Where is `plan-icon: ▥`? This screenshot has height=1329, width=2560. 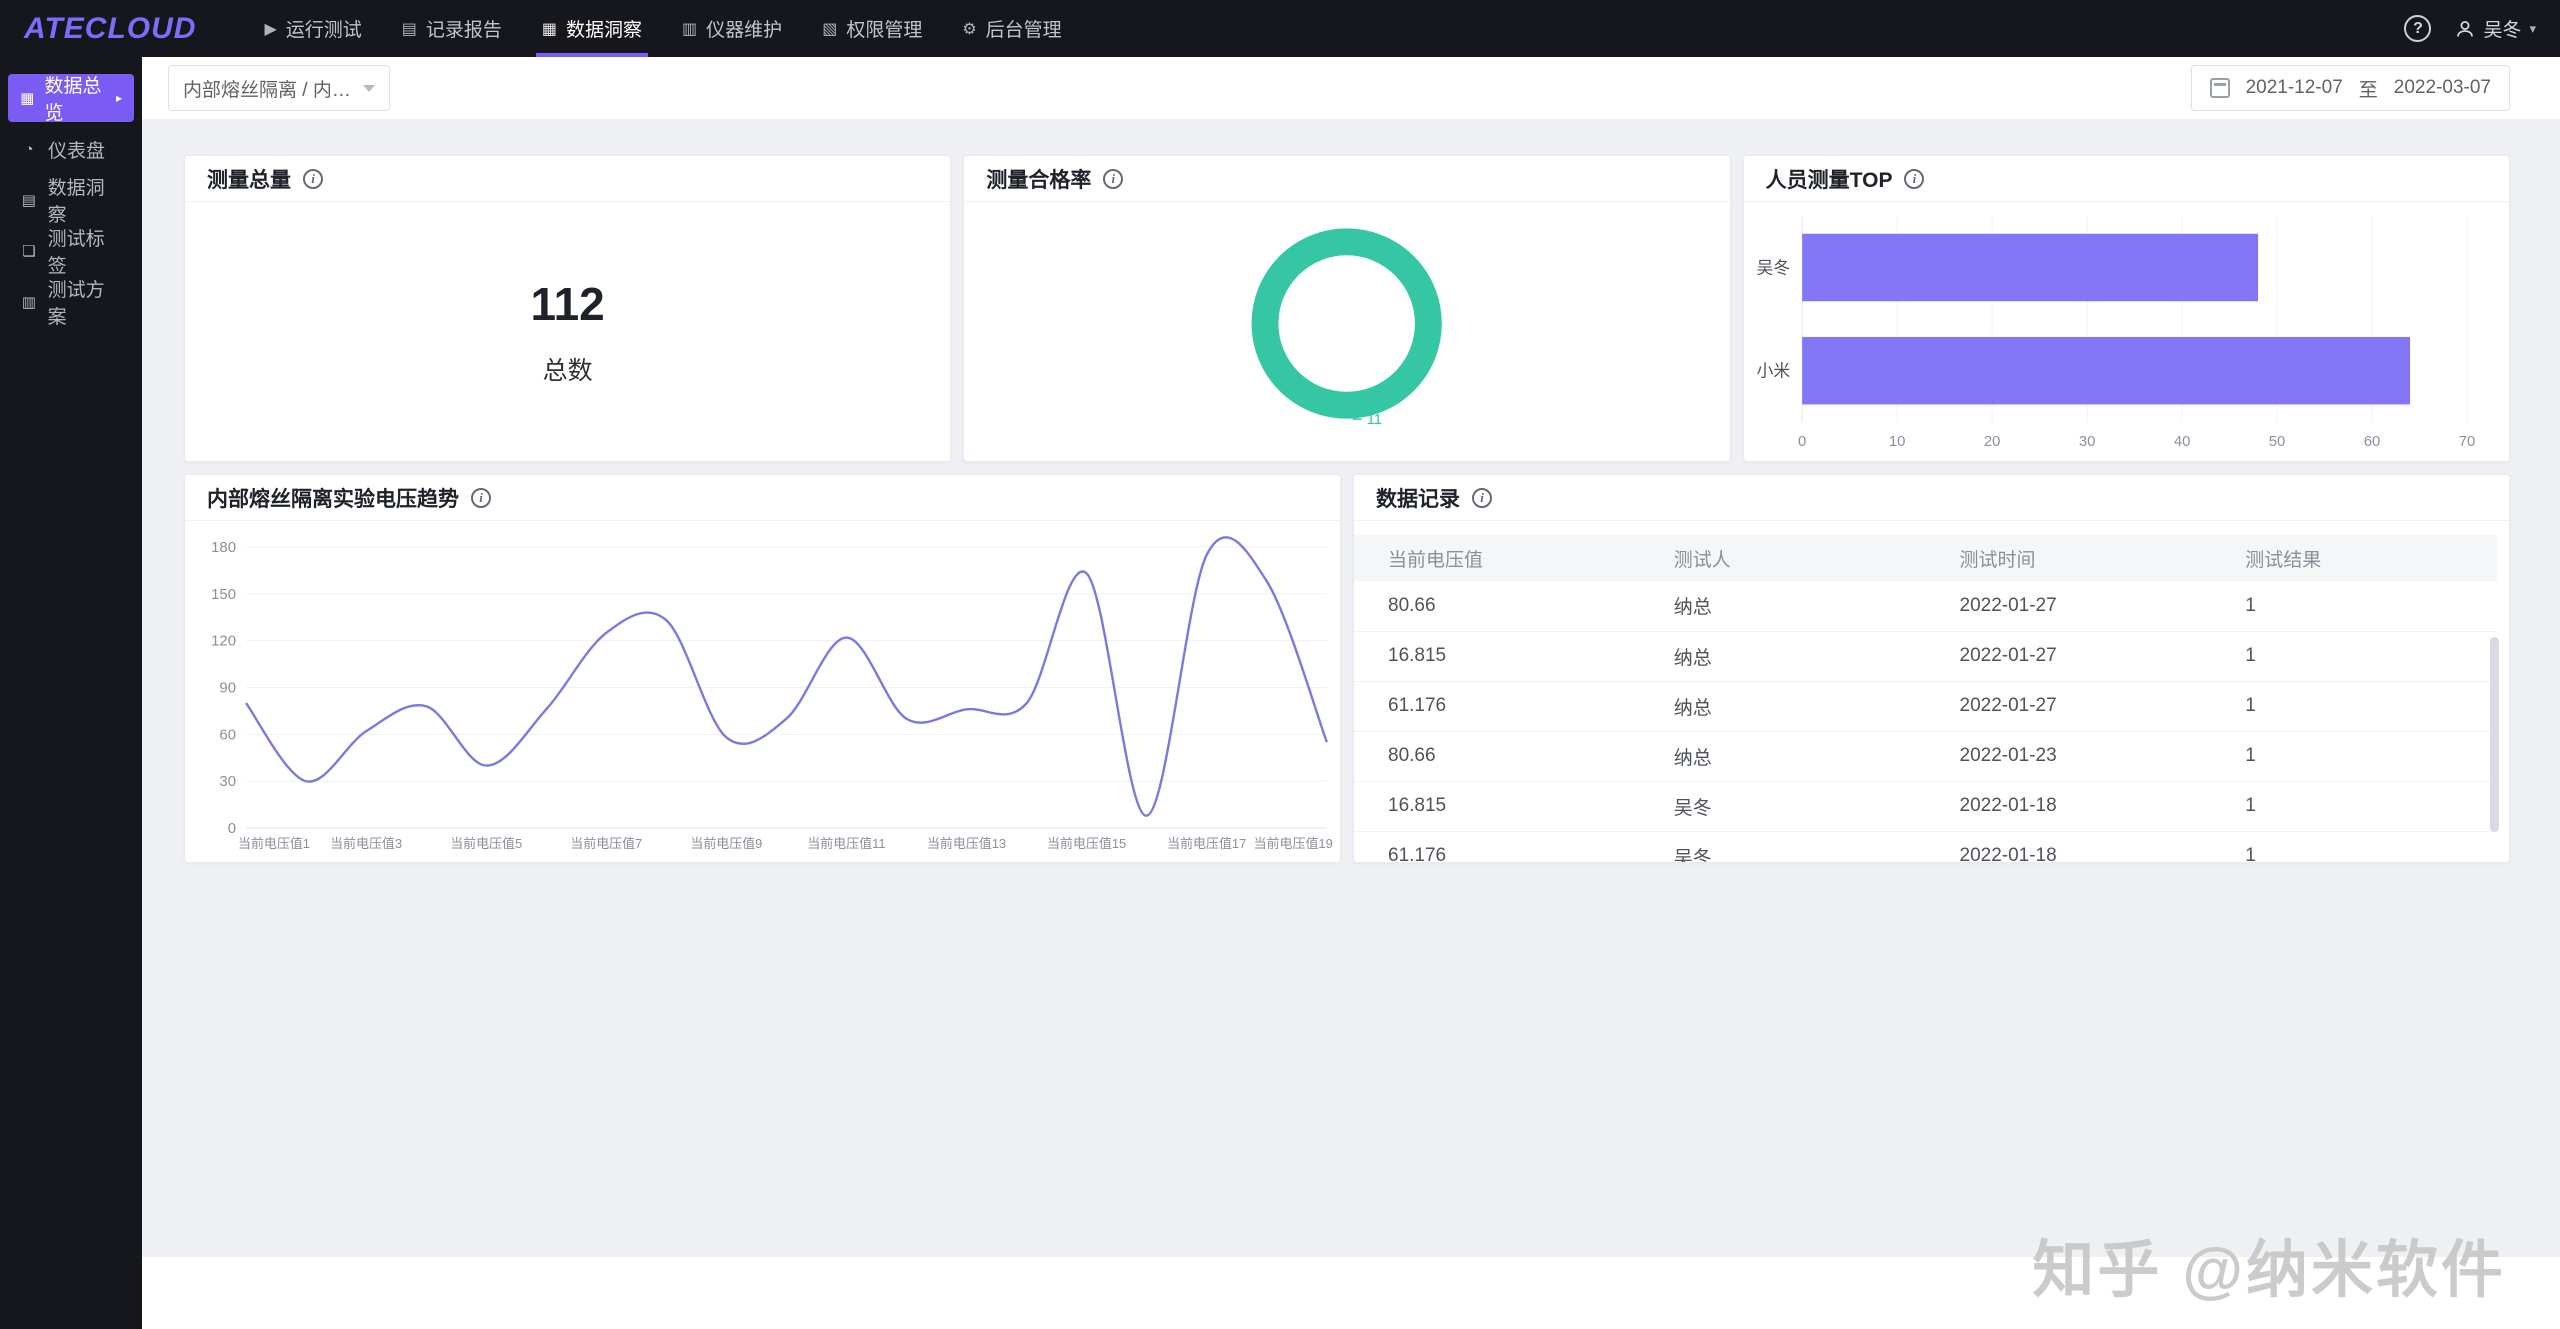
plan-icon: ▥ is located at coordinates (28, 302).